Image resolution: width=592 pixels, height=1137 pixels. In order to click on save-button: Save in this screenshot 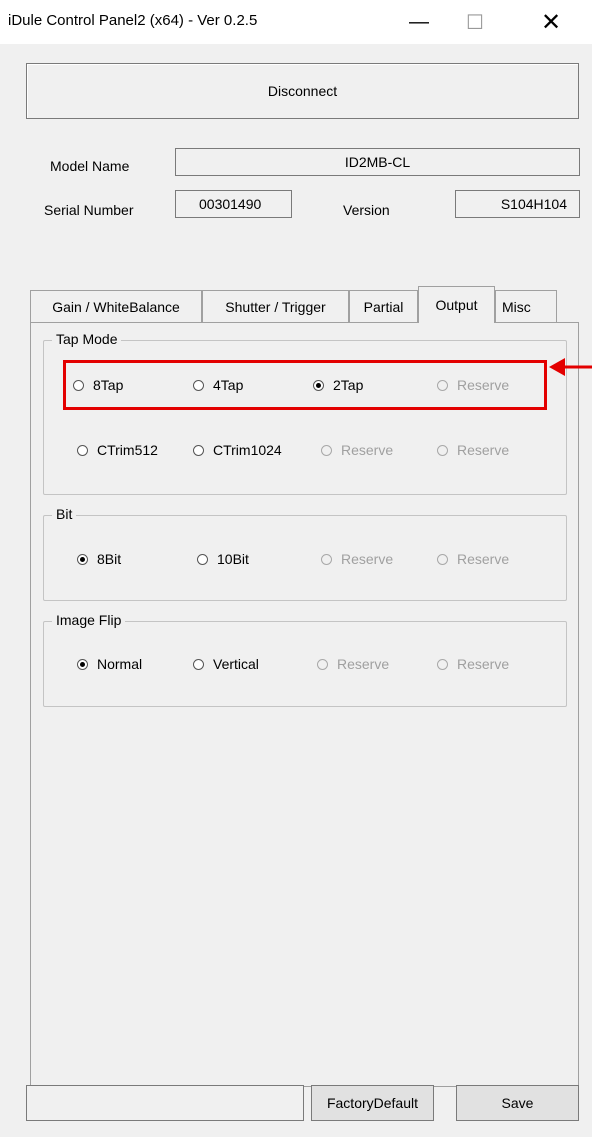, I will do `click(517, 1103)`.